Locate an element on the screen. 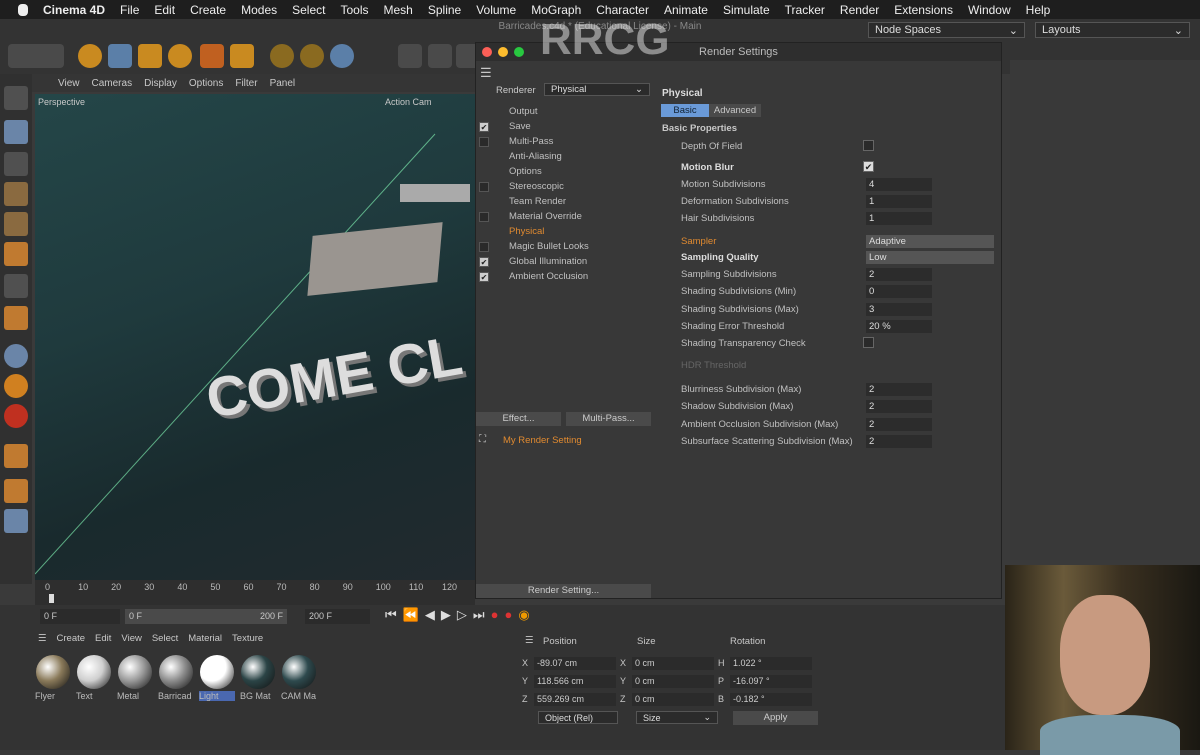  frame-range-slider: 0 F 200 F is located at coordinates (206, 616).